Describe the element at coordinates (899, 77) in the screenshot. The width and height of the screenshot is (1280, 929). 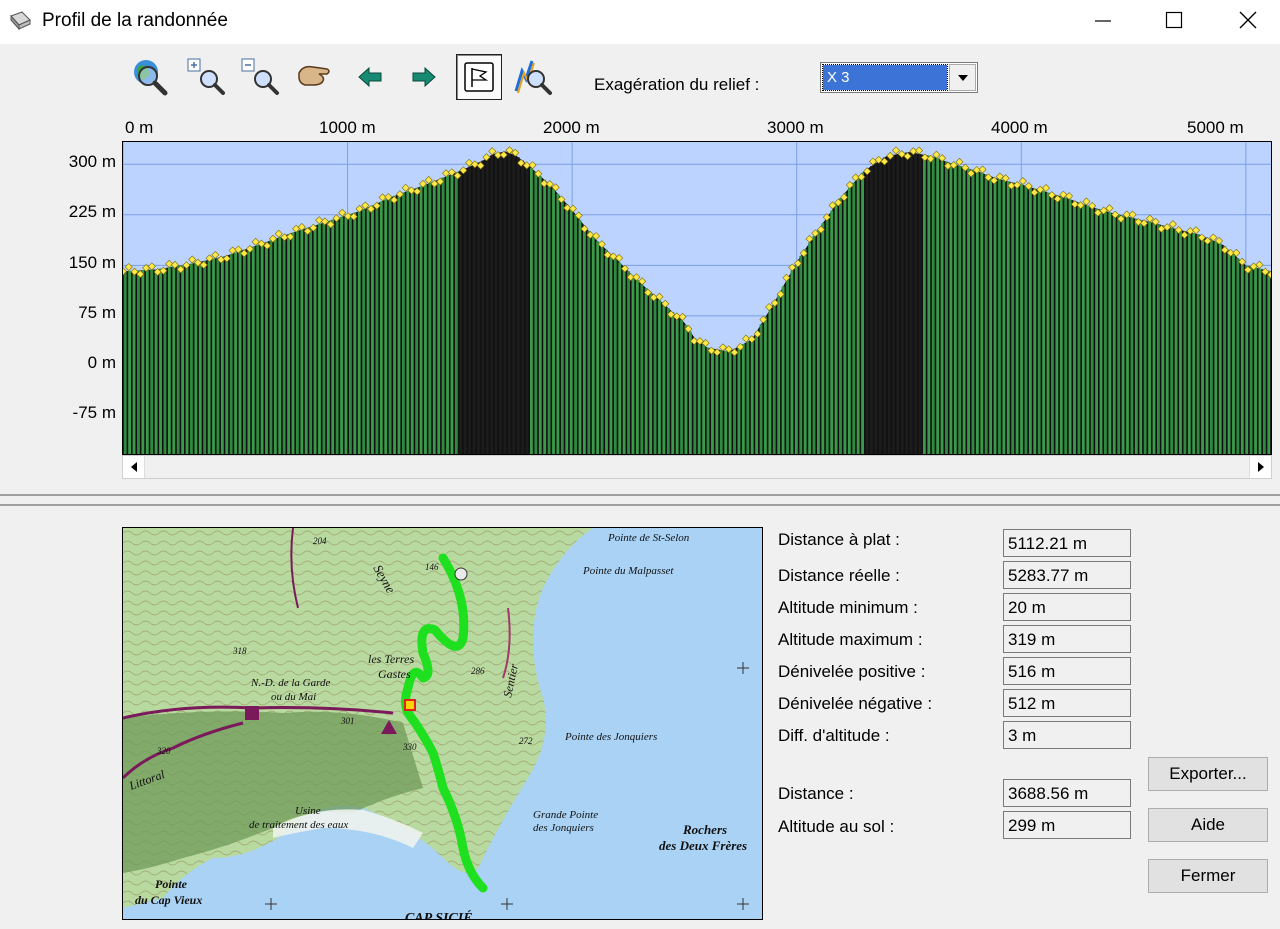
I see `relief-exaggeration-select: X 3` at that location.